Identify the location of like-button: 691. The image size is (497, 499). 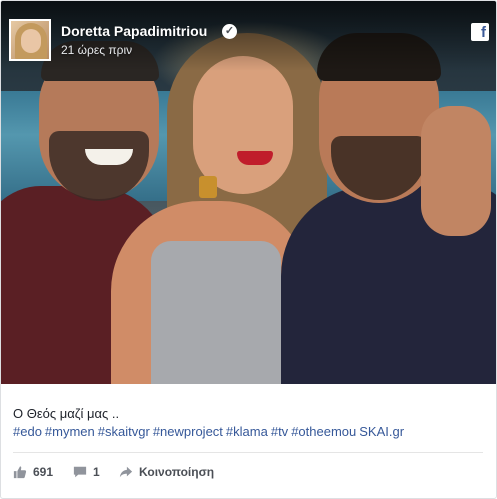
(33, 472).